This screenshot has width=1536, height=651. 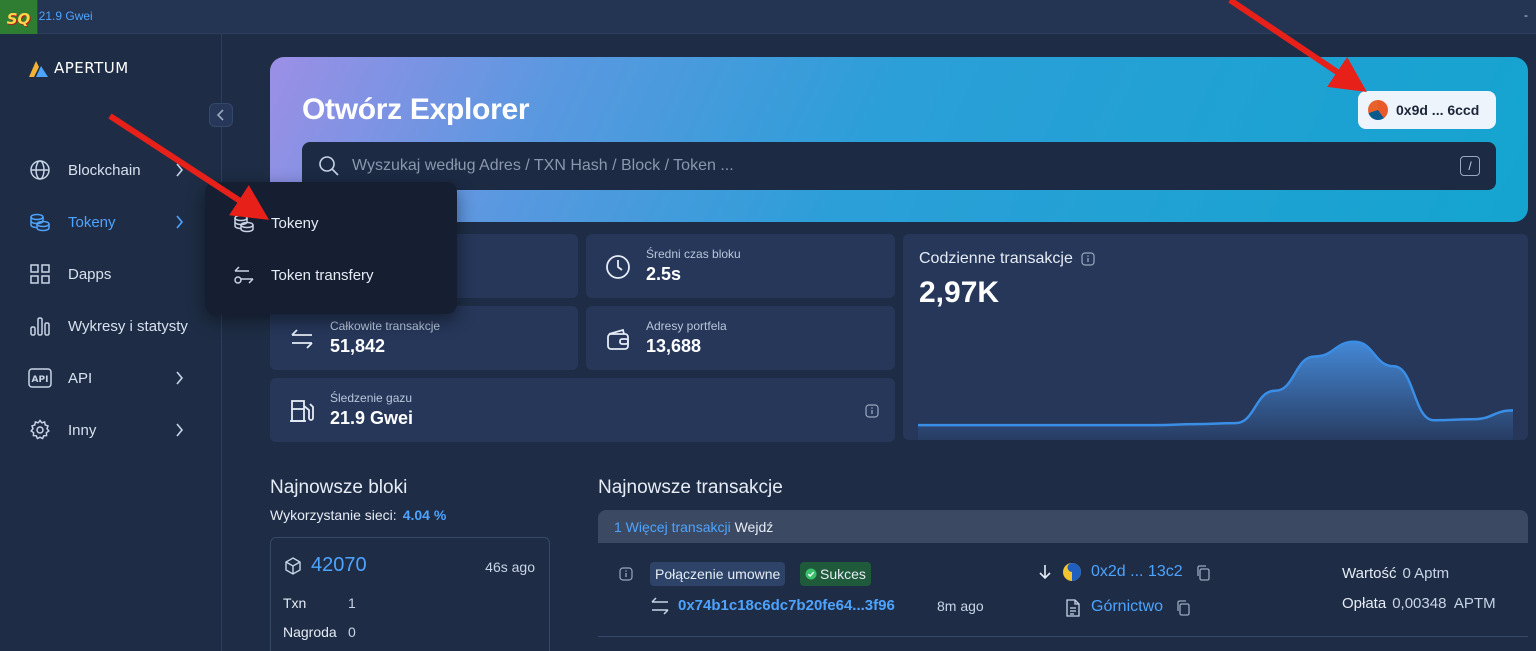 I want to click on more-transactions-link: 1 Więcej transakcji, so click(x=672, y=527).